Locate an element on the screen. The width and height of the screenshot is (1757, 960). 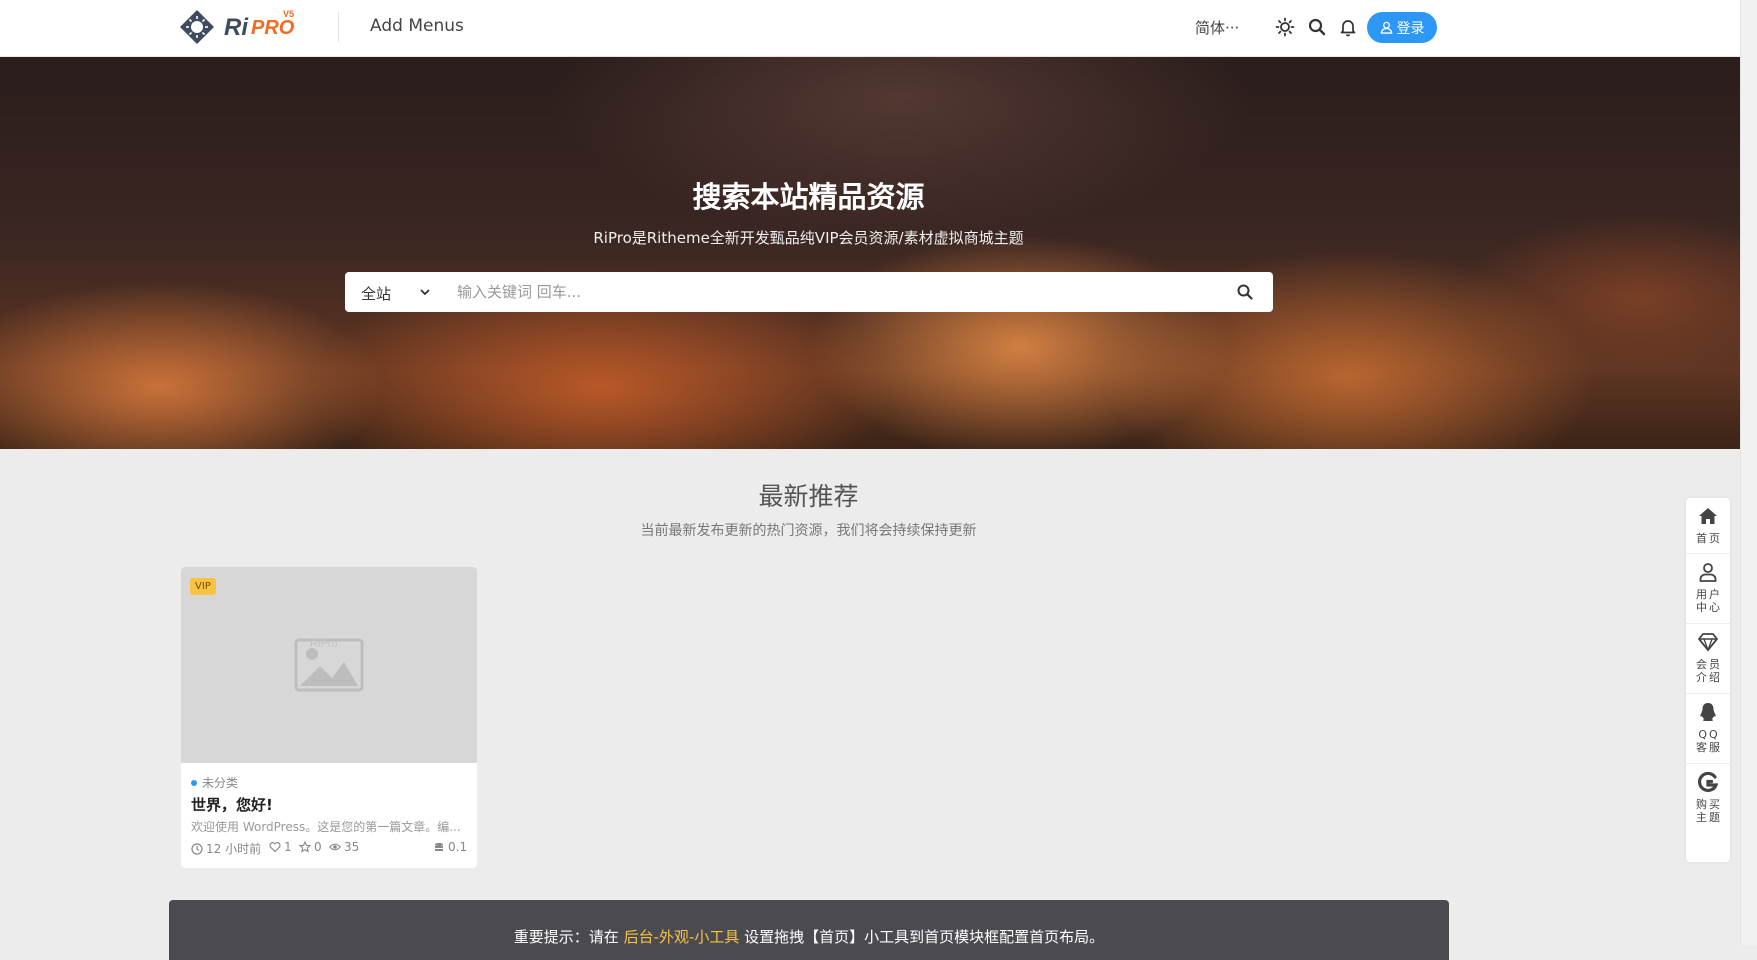
sidebar-item-qq-support: QQ客服 is located at coordinates (1708, 729).